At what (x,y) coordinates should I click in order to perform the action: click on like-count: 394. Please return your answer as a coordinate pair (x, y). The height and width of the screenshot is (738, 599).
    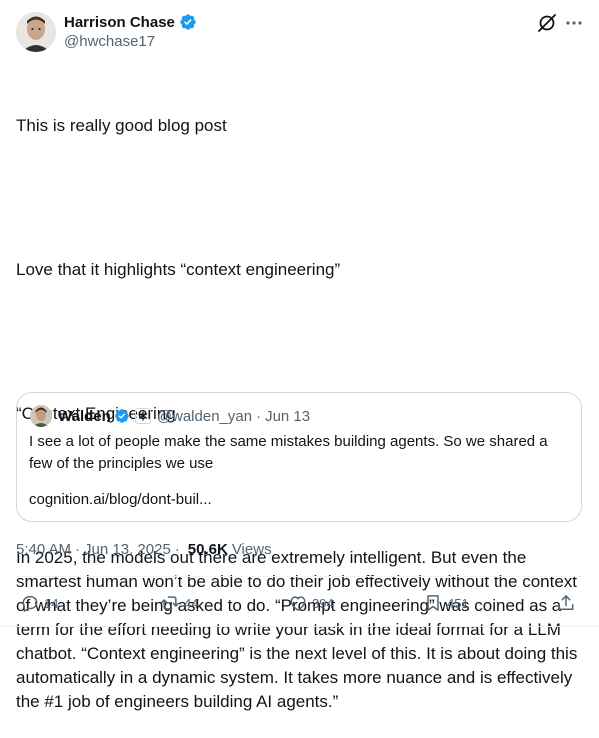
    Looking at the image, I should click on (323, 603).